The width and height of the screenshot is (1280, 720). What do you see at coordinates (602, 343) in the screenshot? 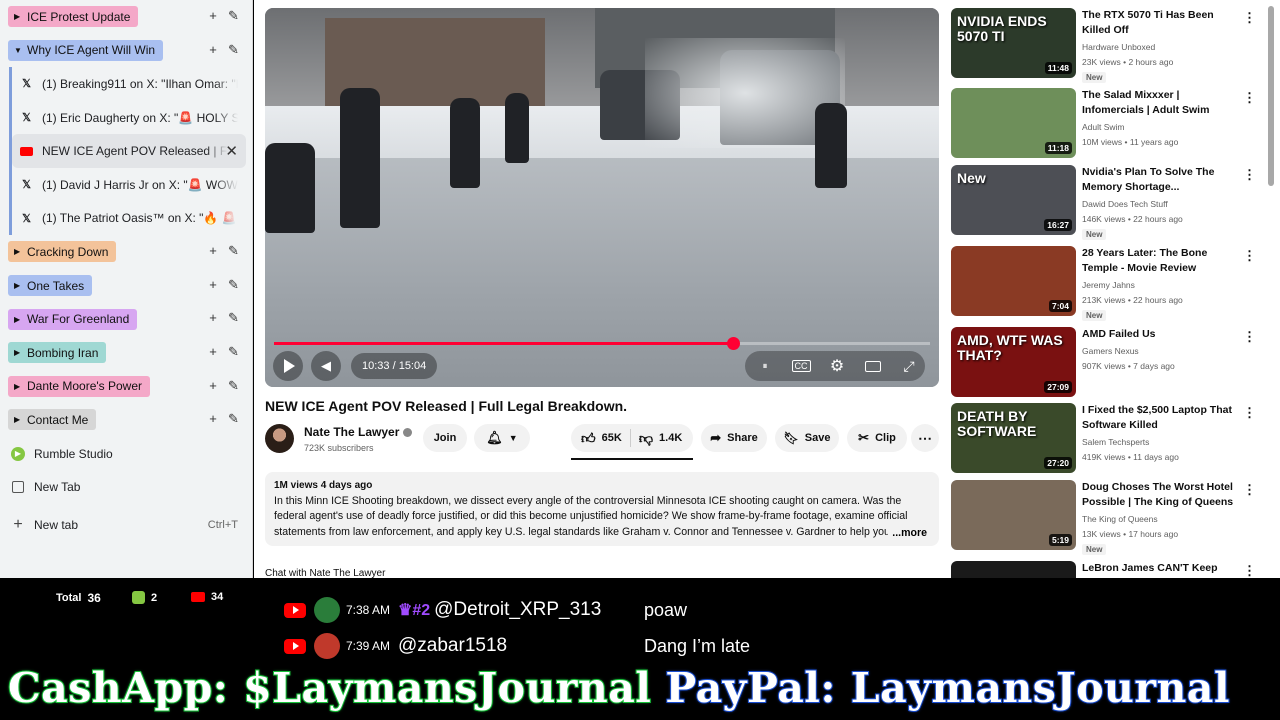
I see `progress-bar` at bounding box center [602, 343].